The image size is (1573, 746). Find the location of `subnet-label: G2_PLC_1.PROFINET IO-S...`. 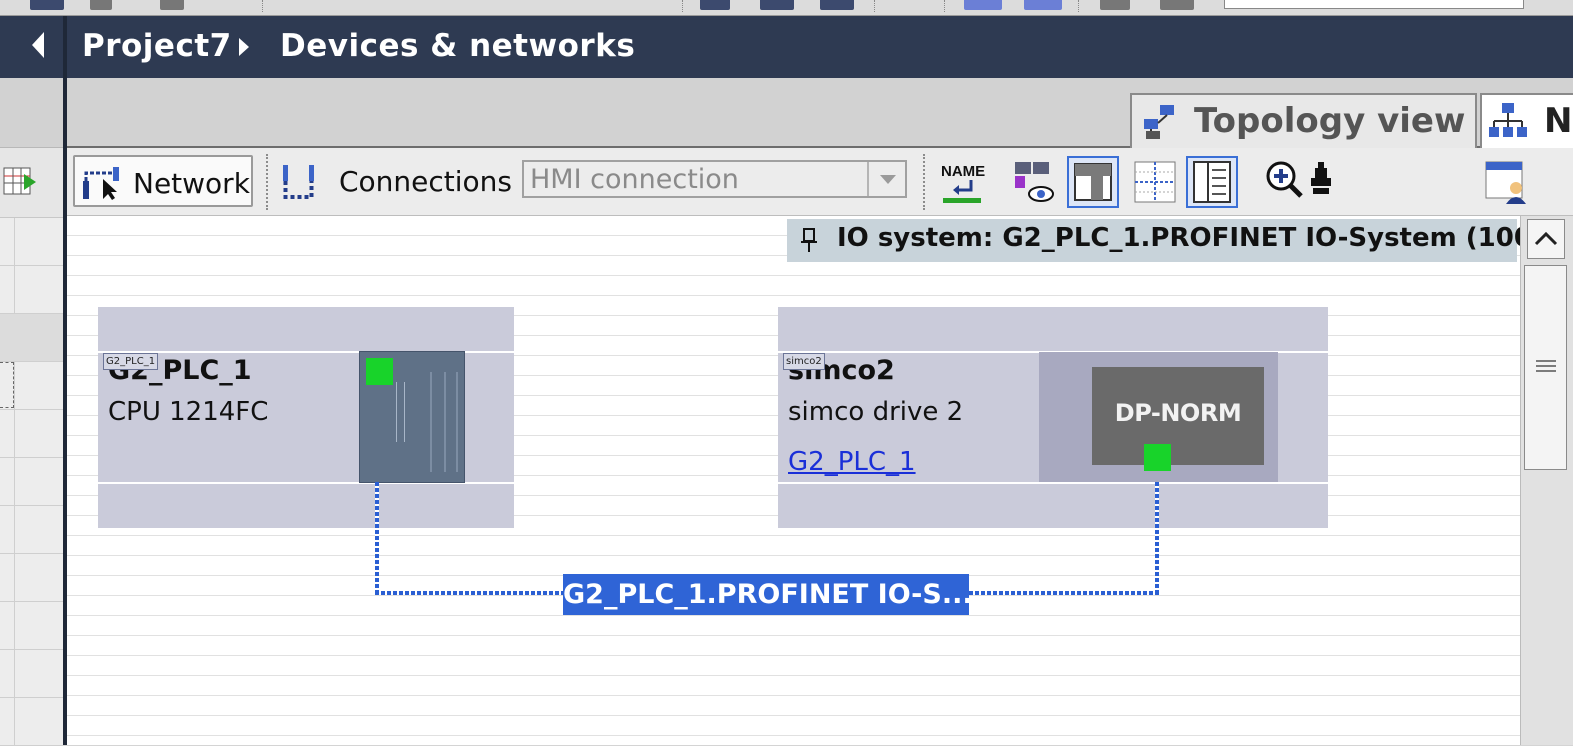

subnet-label: G2_PLC_1.PROFINET IO-S... is located at coordinates (768, 594).